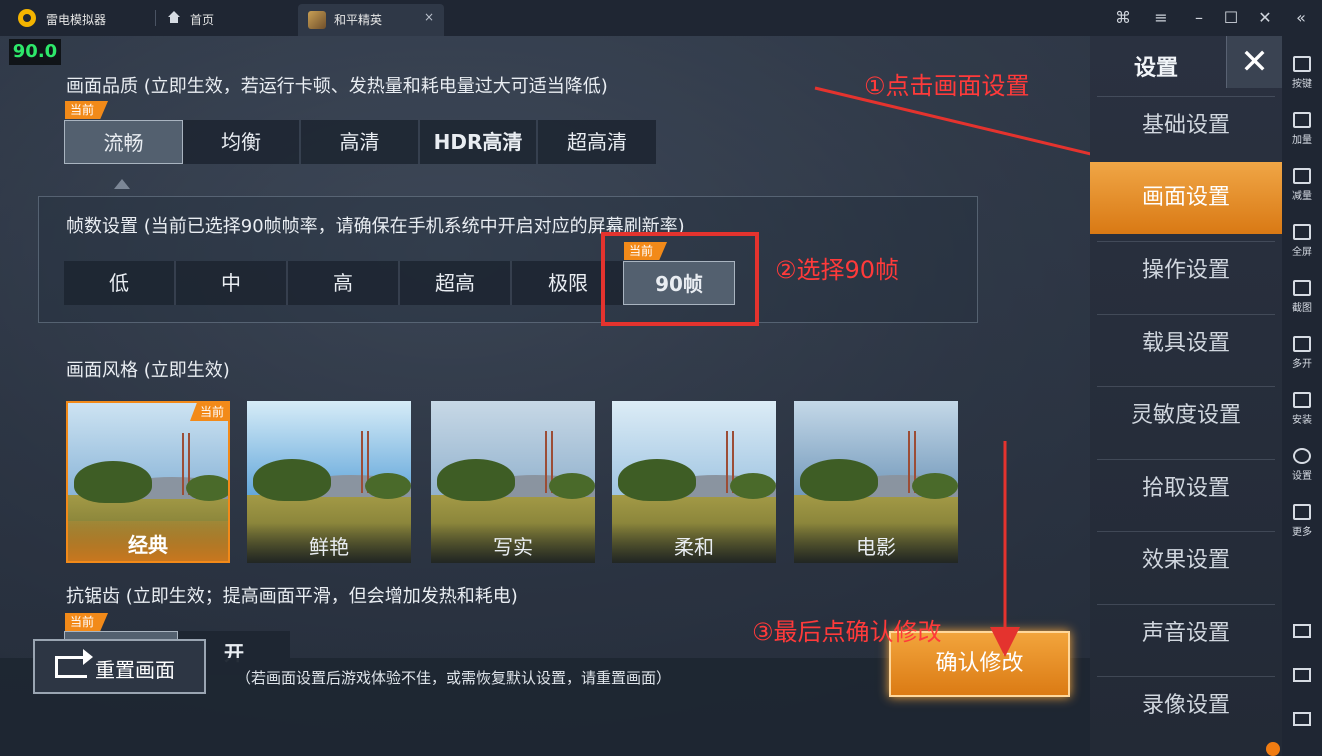  Describe the element at coordinates (1301, 18) in the screenshot. I see `collapse-sidebar-icon: «` at that location.